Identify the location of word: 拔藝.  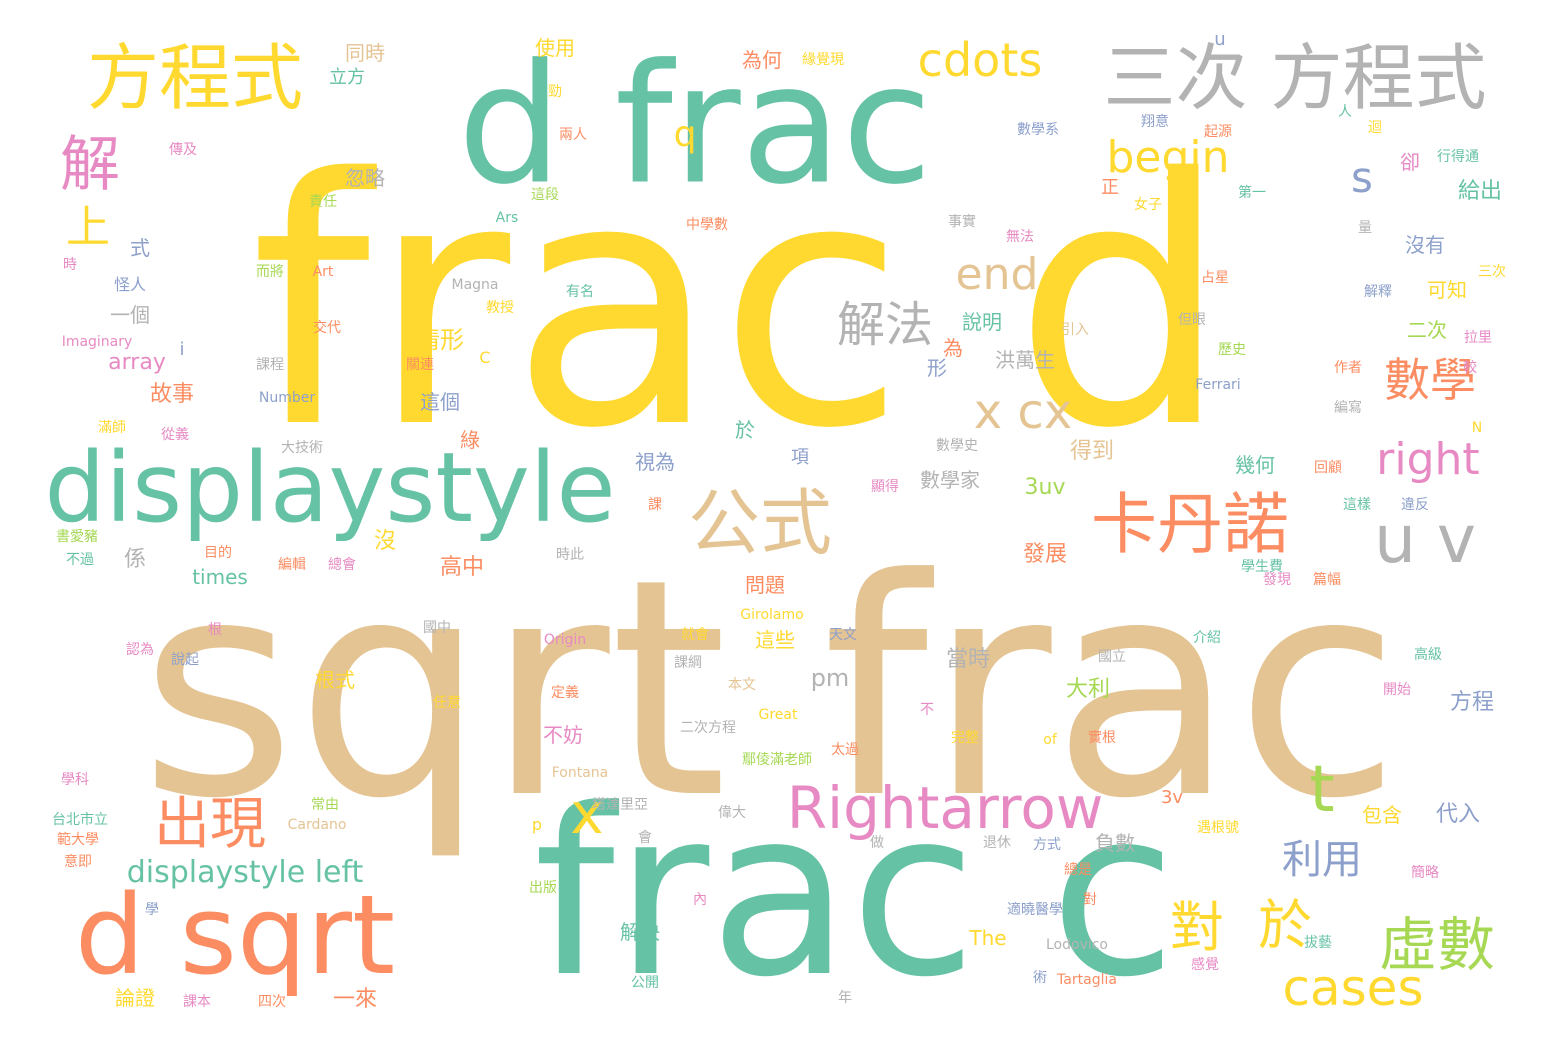
(1318, 943).